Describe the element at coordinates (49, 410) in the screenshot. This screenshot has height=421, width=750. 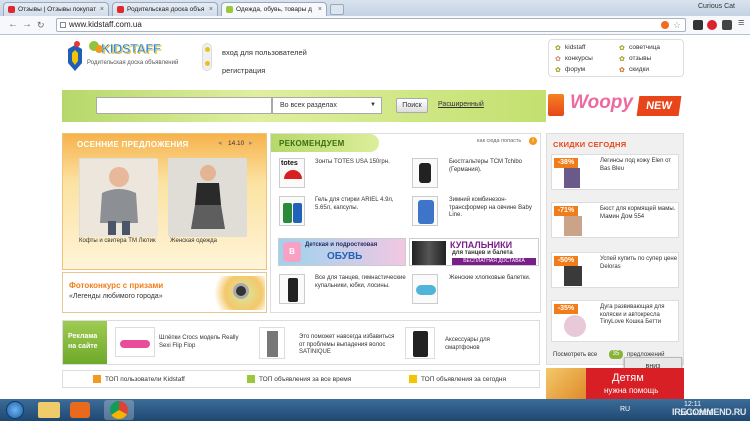
I see `explorer-icon` at that location.